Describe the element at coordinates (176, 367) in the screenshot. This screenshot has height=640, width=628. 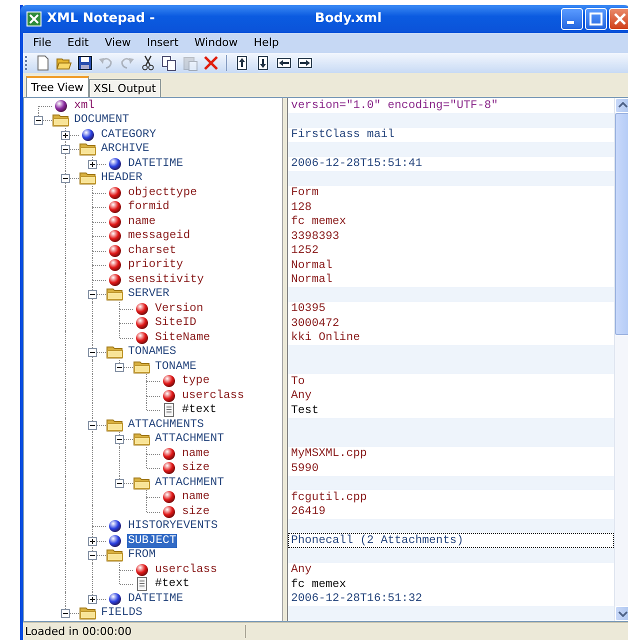
I see `node-name: TONAME` at that location.